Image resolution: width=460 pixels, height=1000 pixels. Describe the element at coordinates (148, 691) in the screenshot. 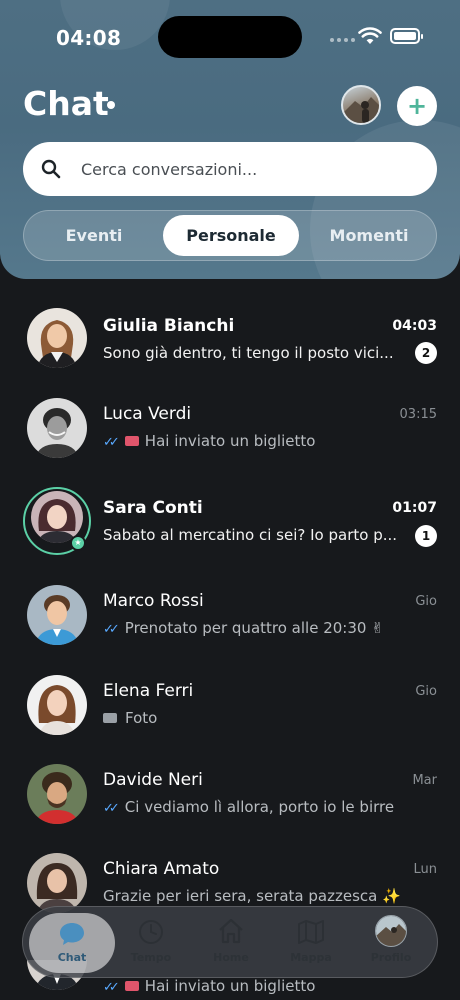

I see `chat-name: Elena Ferri` at that location.